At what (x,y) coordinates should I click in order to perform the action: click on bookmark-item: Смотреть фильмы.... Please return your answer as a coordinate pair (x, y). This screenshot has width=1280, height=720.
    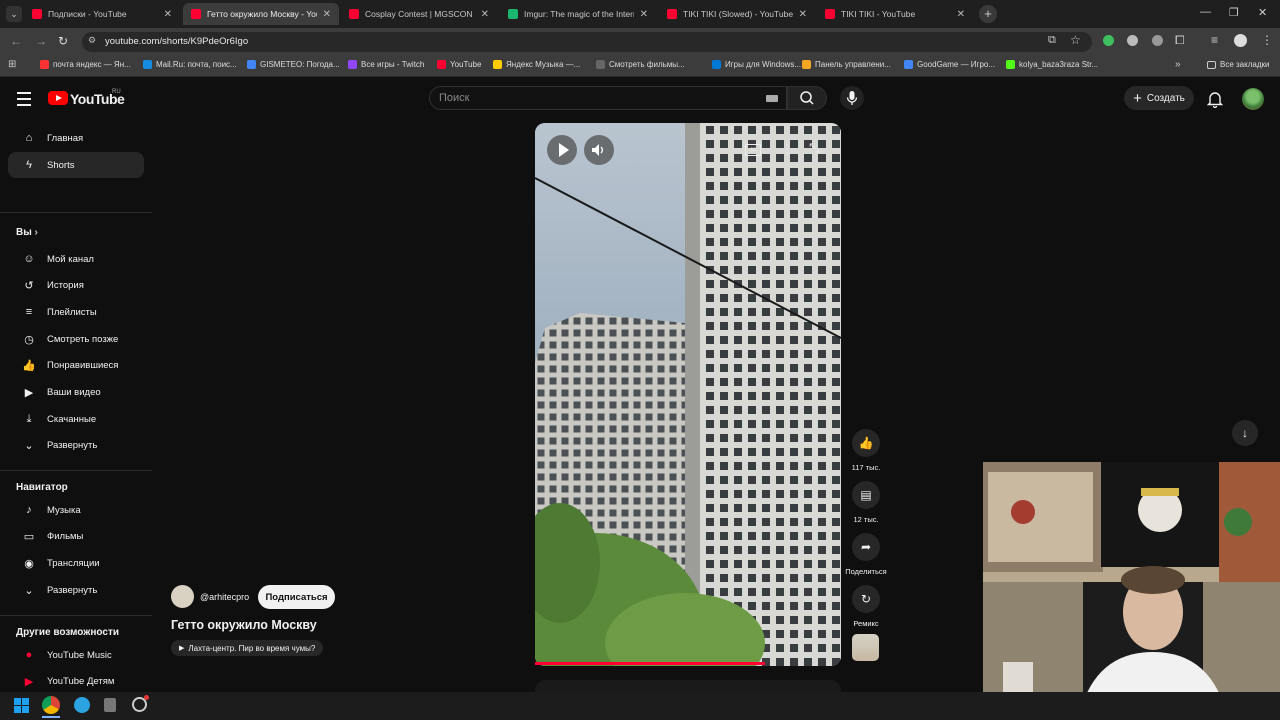
    Looking at the image, I should click on (640, 64).